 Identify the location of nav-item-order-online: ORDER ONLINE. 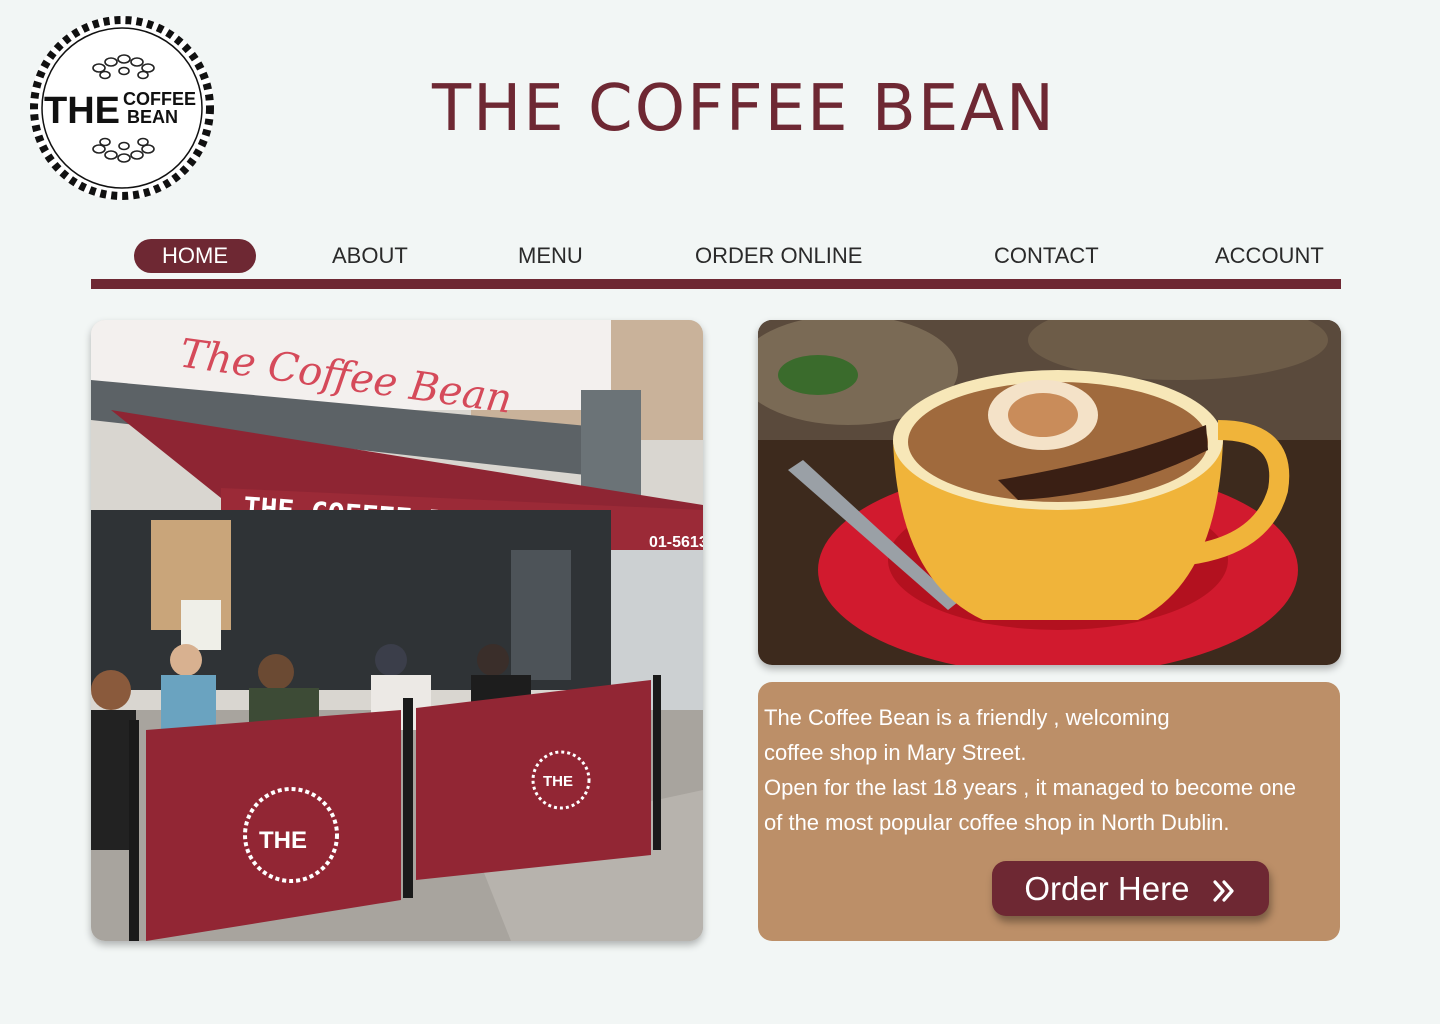
(778, 256).